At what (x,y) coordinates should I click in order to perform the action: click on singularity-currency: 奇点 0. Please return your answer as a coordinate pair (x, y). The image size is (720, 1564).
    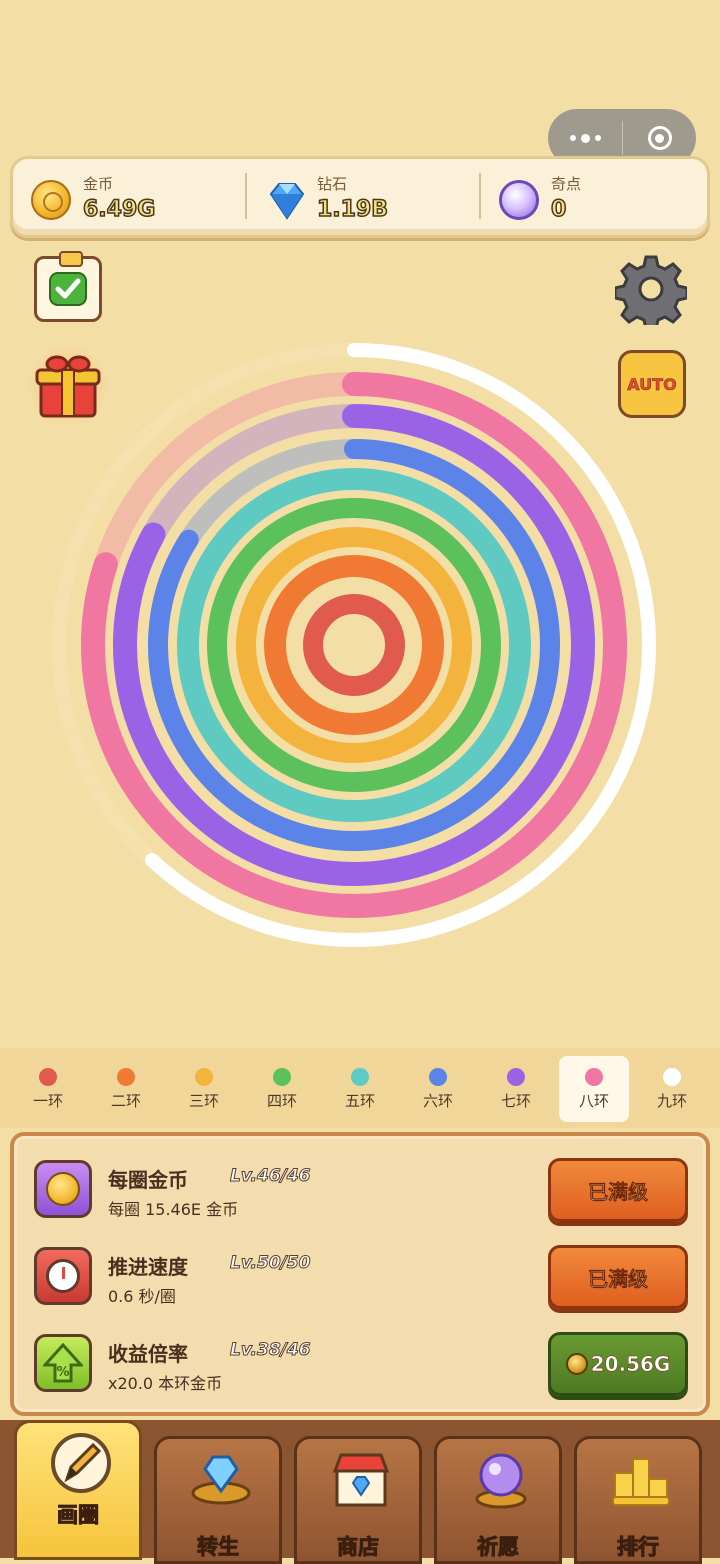
    Looking at the image, I should click on (594, 200).